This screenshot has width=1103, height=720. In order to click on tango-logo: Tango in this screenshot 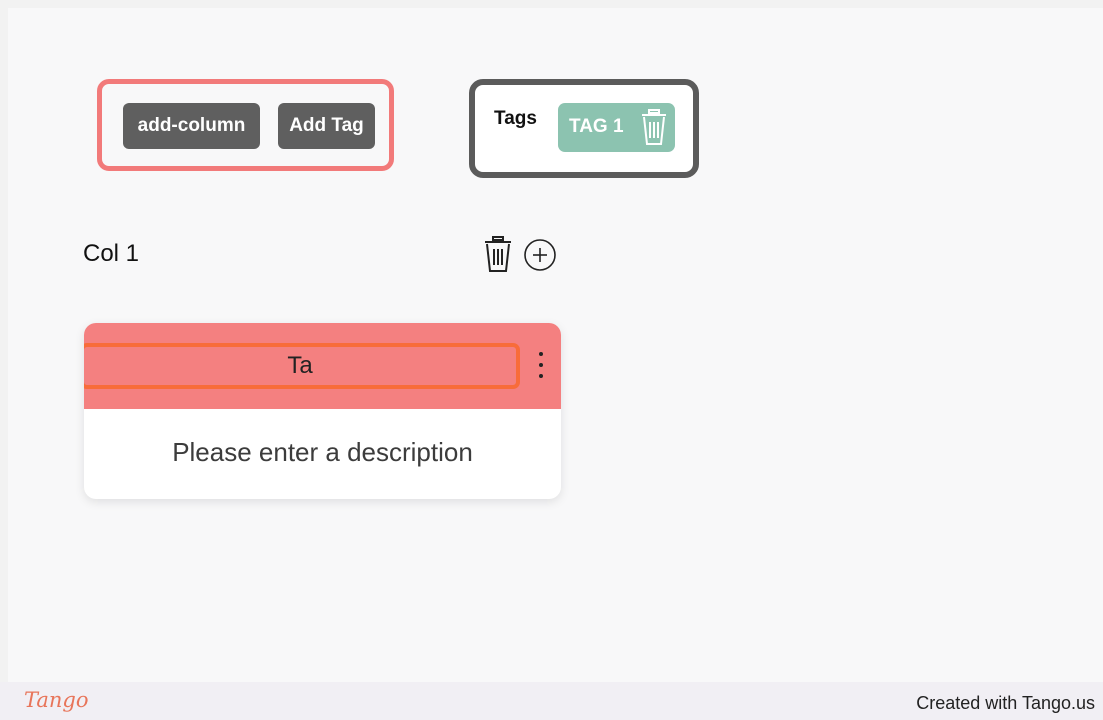, I will do `click(56, 700)`.